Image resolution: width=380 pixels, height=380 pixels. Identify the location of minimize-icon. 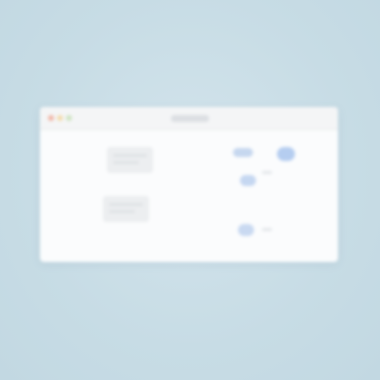
(60, 118).